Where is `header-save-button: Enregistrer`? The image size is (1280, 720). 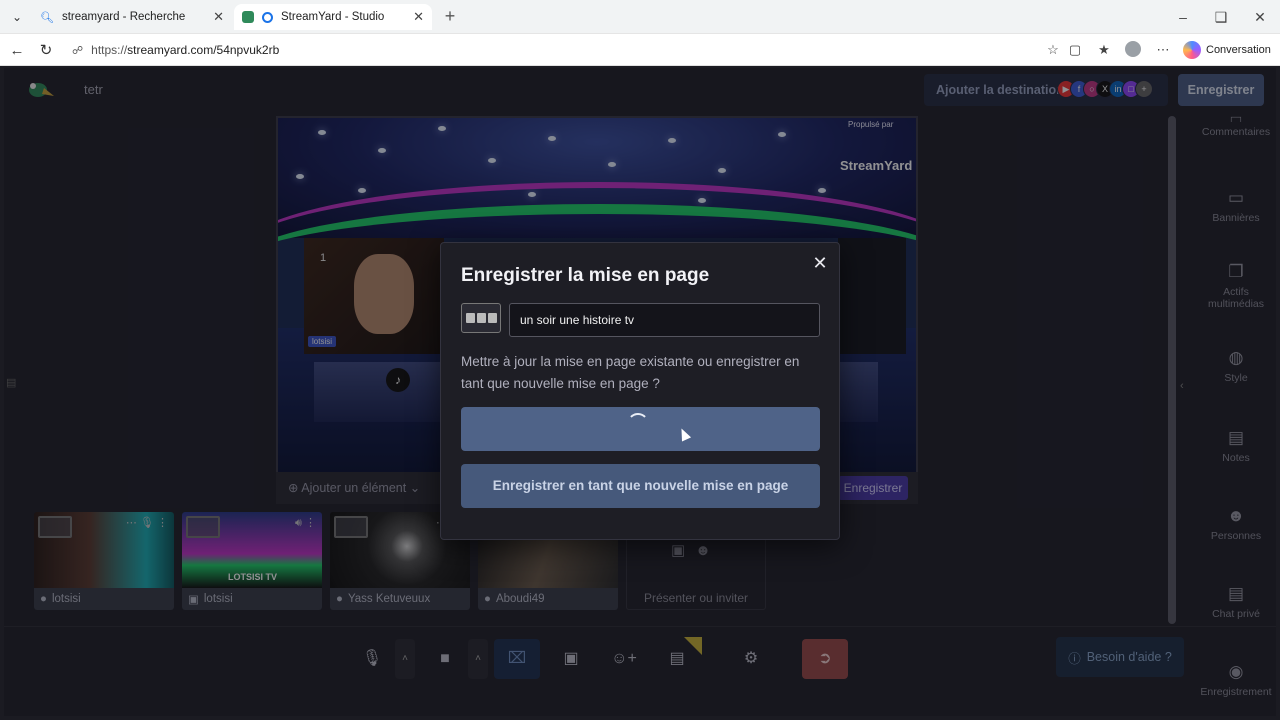 header-save-button: Enregistrer is located at coordinates (1221, 90).